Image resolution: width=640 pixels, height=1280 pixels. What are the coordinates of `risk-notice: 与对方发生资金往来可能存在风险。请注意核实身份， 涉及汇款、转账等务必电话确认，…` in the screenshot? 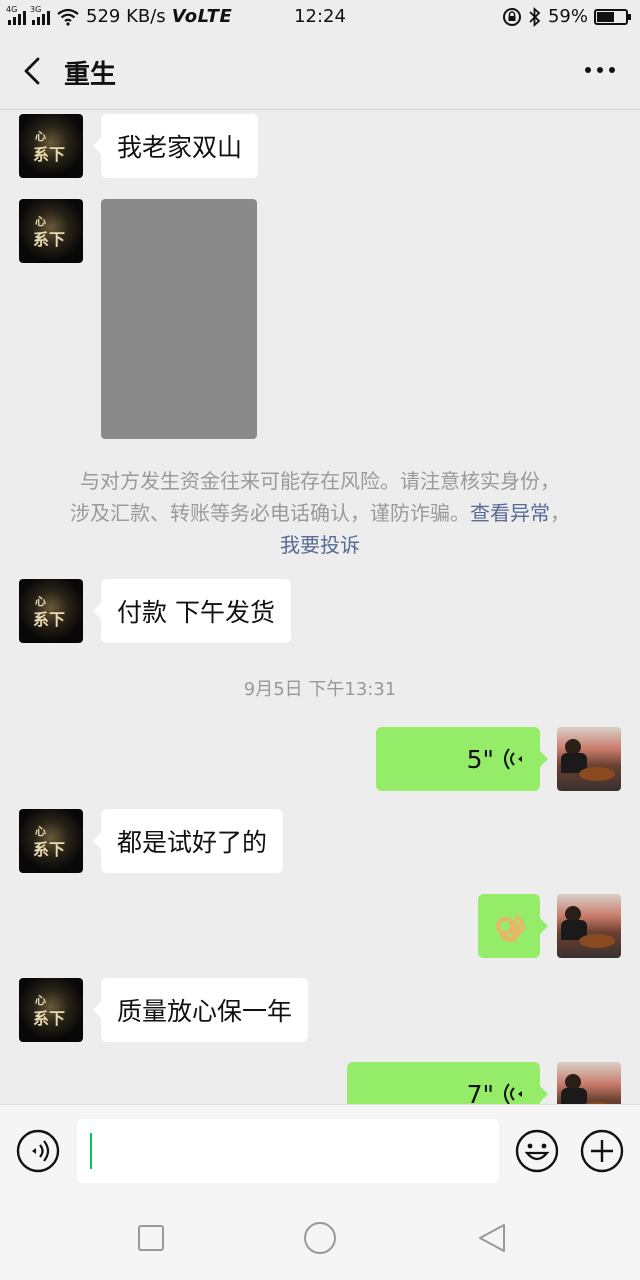 It's located at (320, 513).